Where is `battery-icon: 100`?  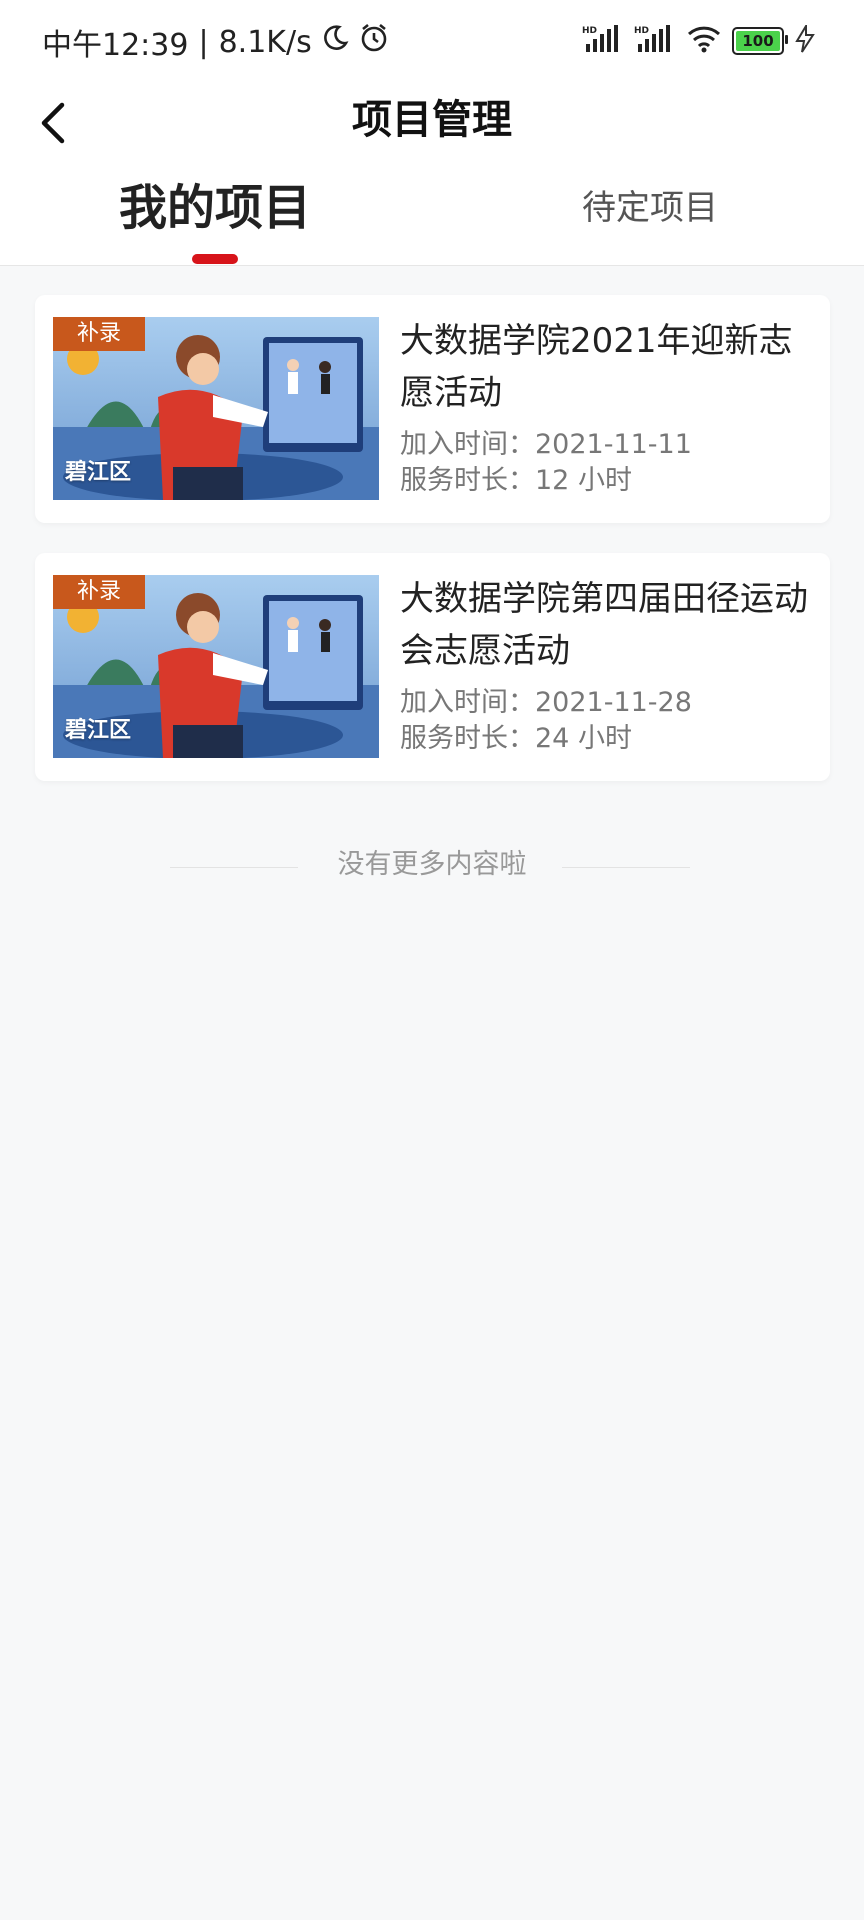 battery-icon: 100 is located at coordinates (760, 41).